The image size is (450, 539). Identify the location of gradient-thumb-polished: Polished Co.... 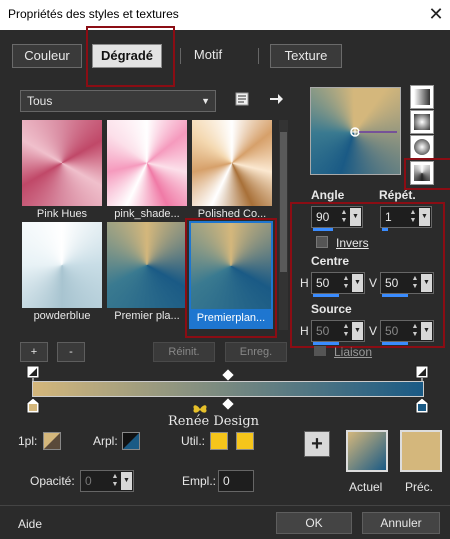
(233, 170).